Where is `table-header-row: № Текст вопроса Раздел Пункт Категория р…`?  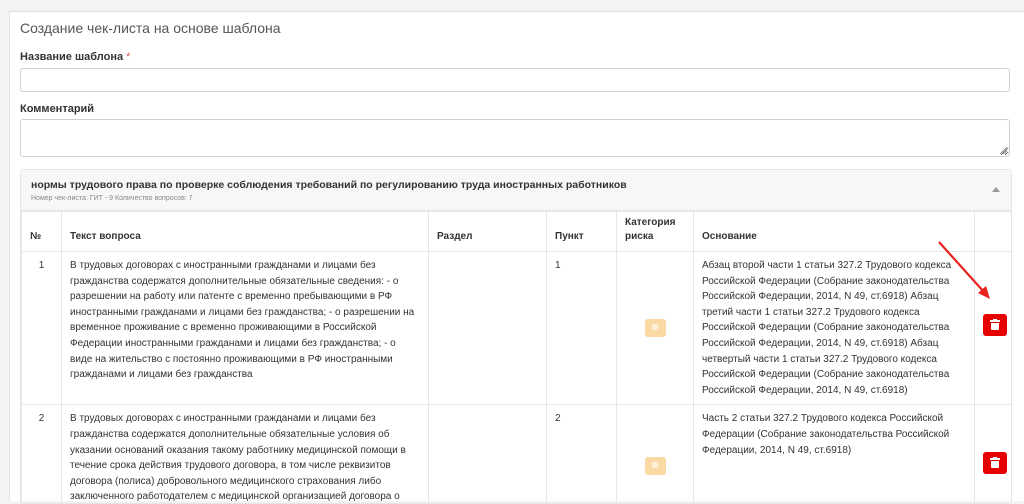
table-header-row: № Текст вопроса Раздел Пункт Категория р… is located at coordinates (516, 231).